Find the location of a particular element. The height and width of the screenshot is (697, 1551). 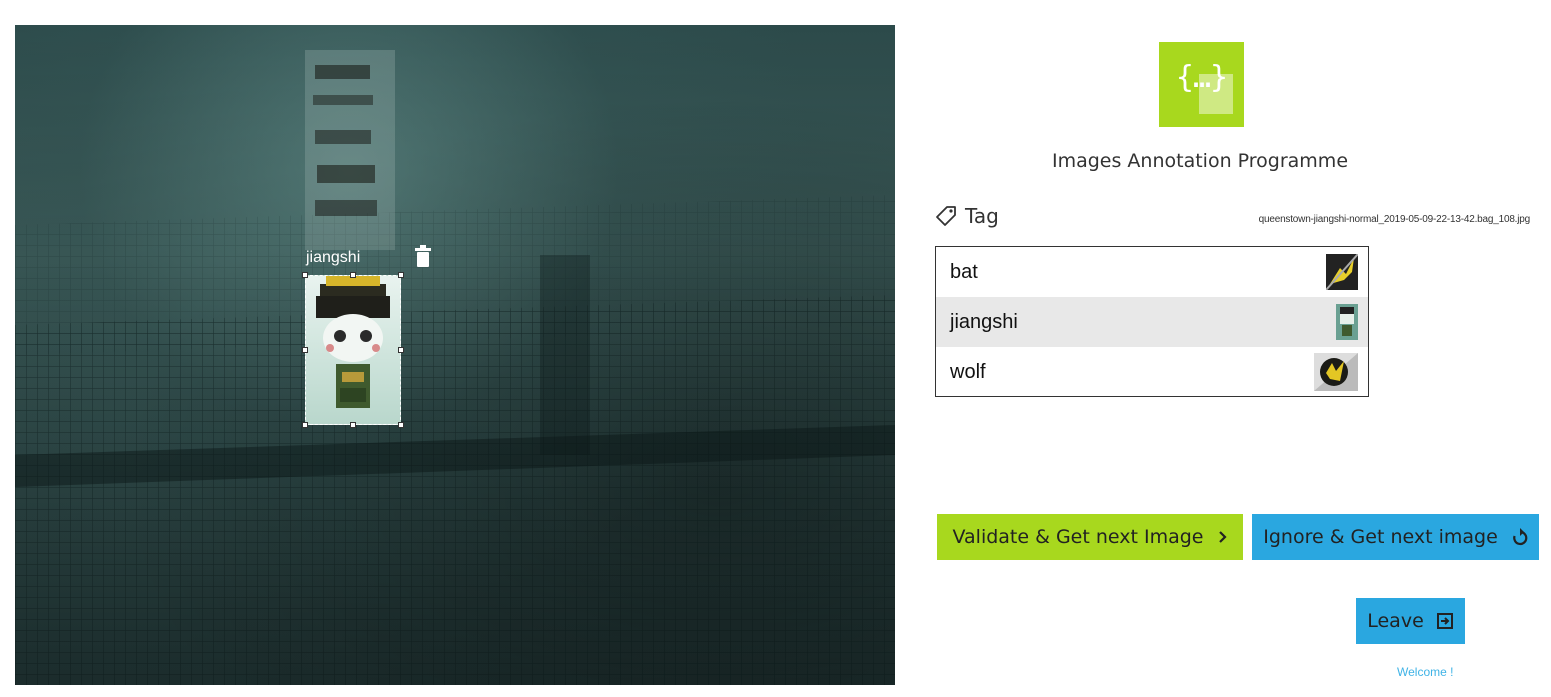

bat-thumbnail-icon is located at coordinates (1342, 272).